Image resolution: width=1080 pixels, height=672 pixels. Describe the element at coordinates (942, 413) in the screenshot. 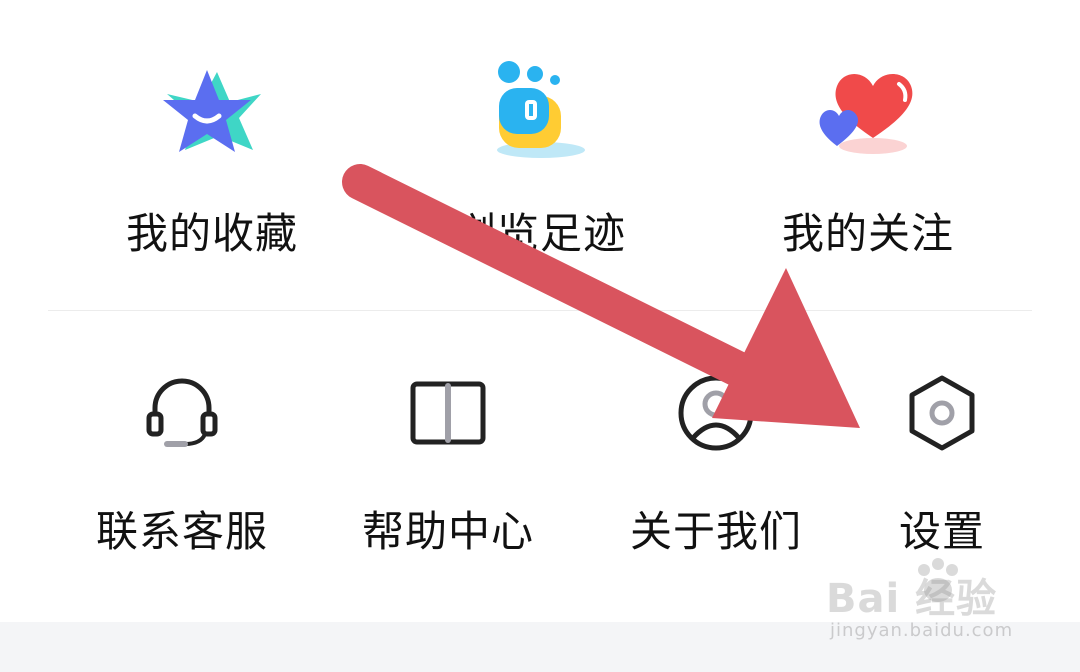

I see `gear-icon` at that location.